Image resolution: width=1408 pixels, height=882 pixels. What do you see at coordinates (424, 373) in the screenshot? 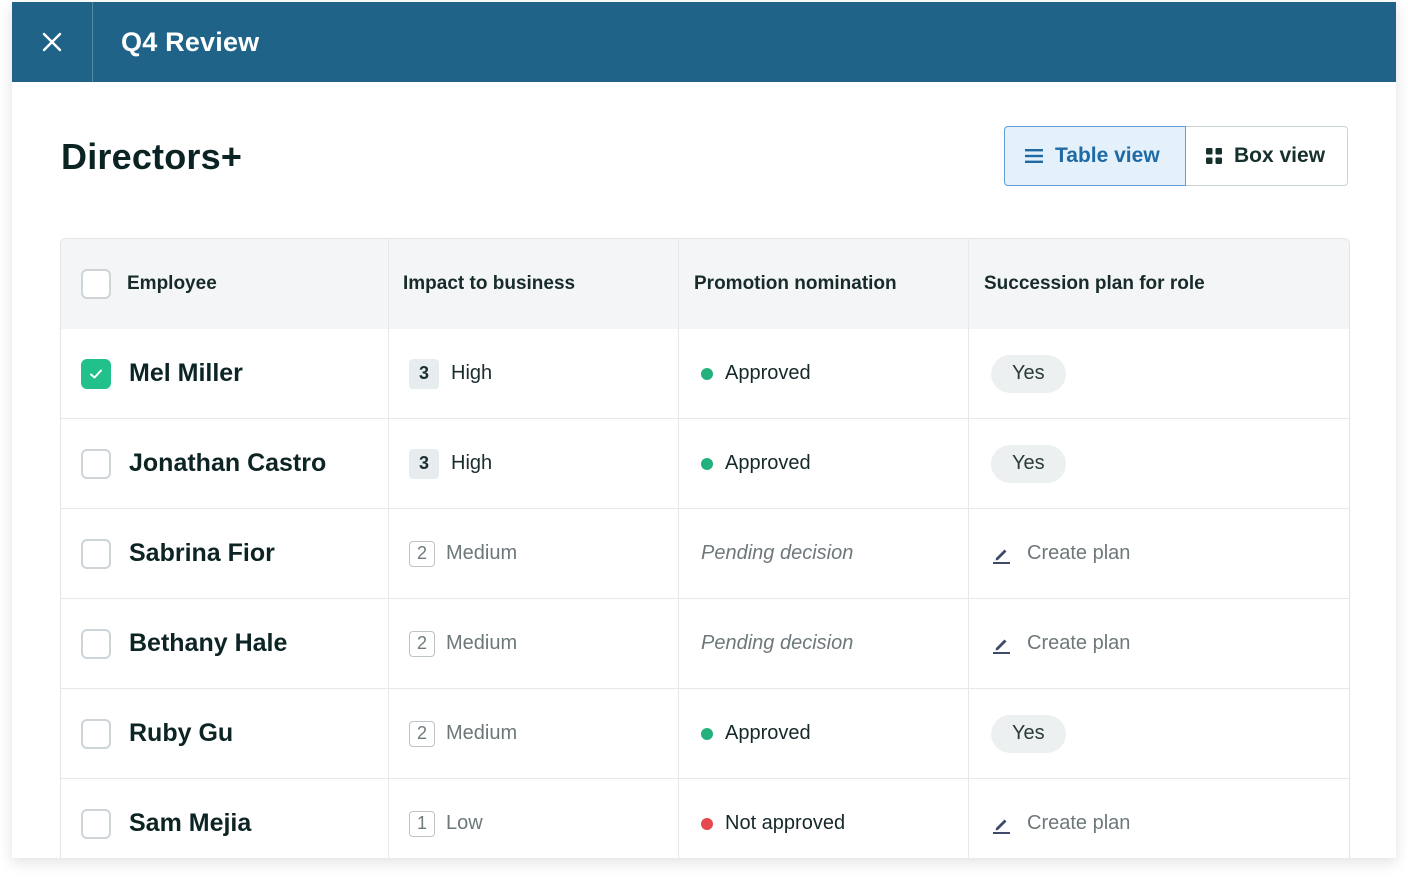
I see `impact-level-badge: 3` at bounding box center [424, 373].